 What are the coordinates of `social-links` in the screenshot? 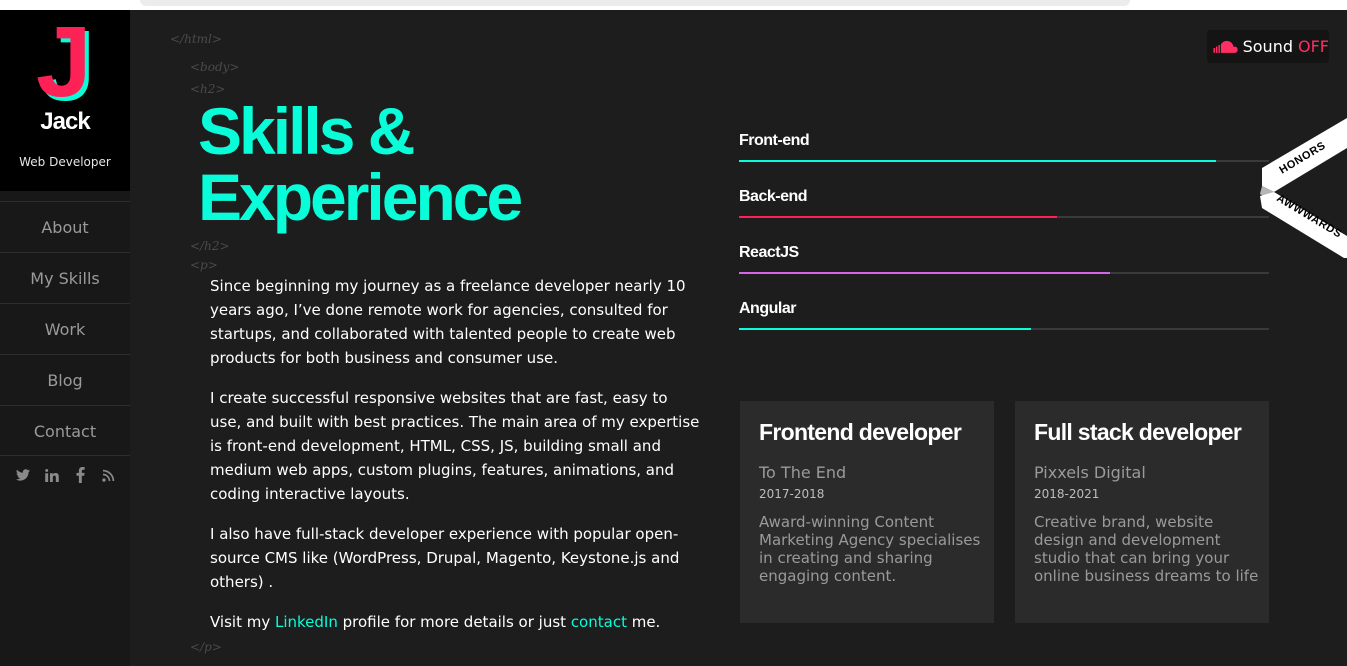 It's located at (66, 475).